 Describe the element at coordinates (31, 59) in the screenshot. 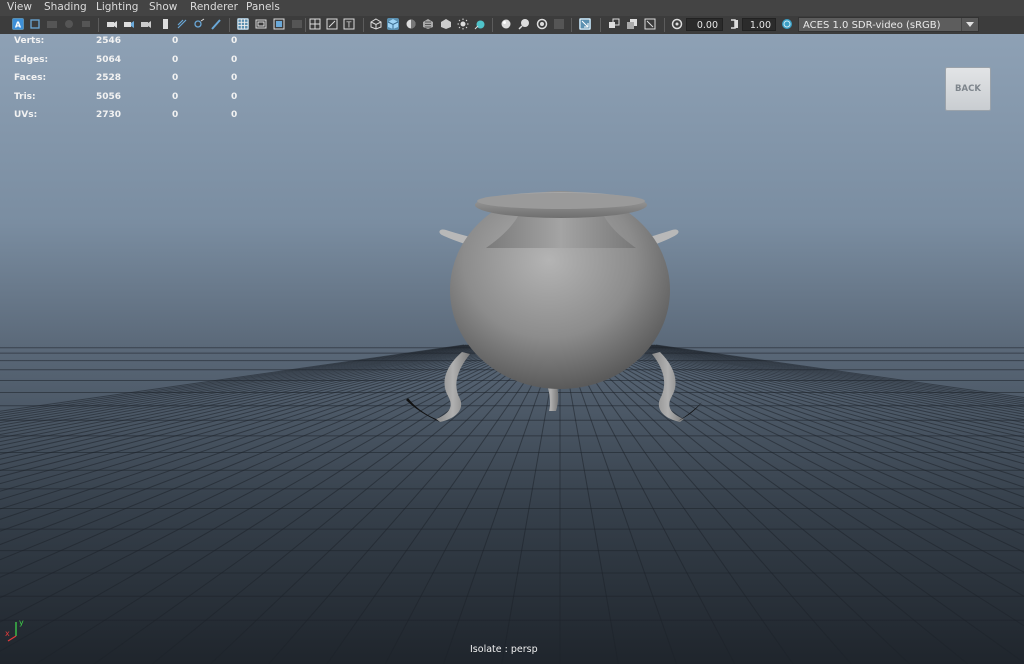

I see `hud-label: Edges:` at that location.